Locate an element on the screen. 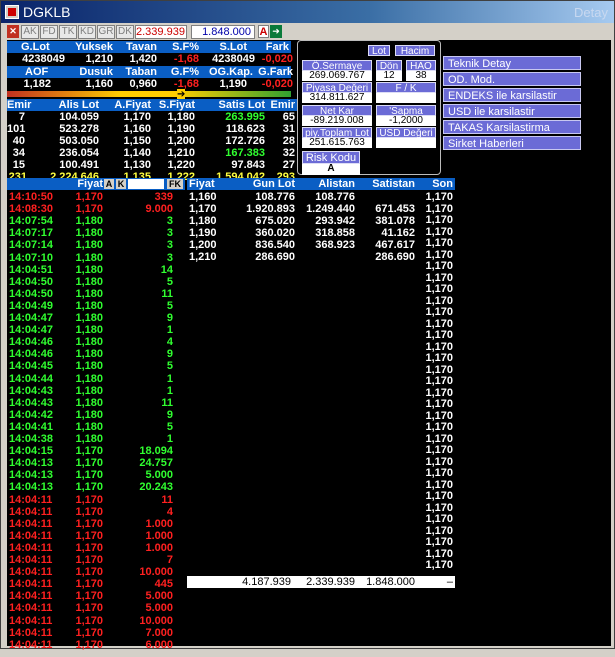  trade-row: 14:04:49 1,180 5 is located at coordinates (96, 306).